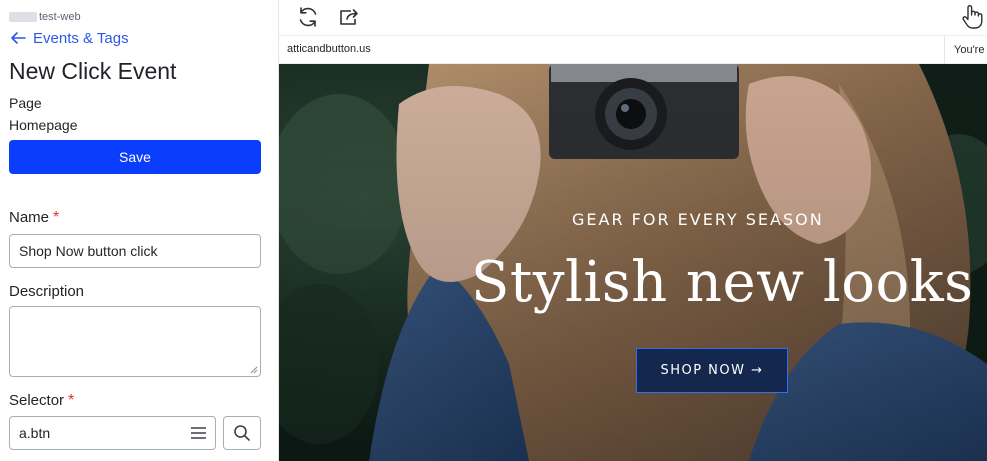 Image resolution: width=987 pixels, height=461 pixels. I want to click on selector-value: a.btn, so click(35, 433).